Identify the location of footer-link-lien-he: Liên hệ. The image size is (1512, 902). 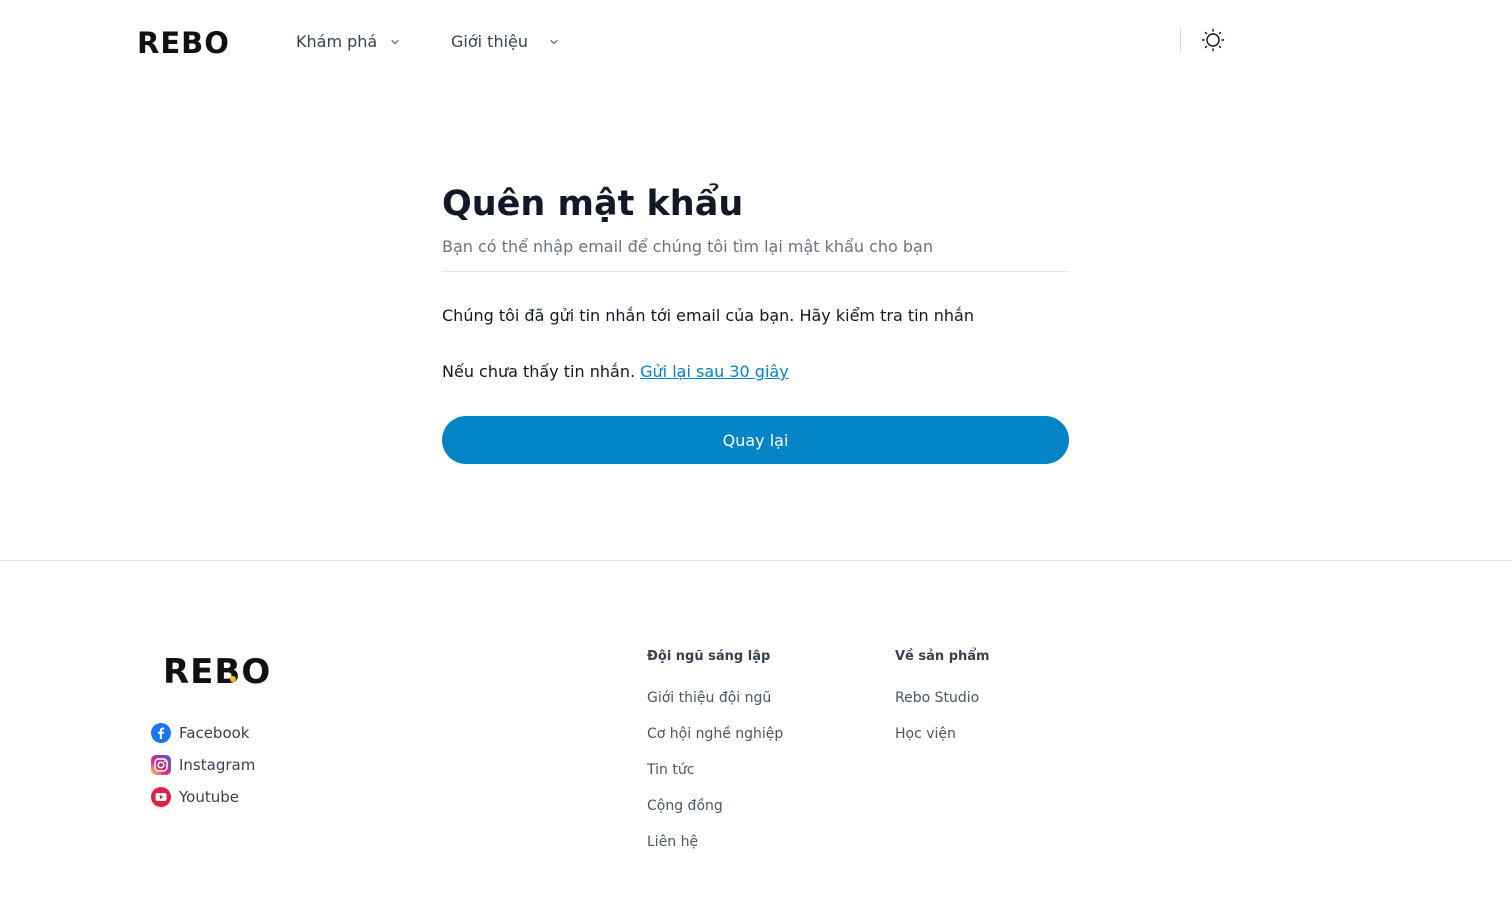
(672, 842).